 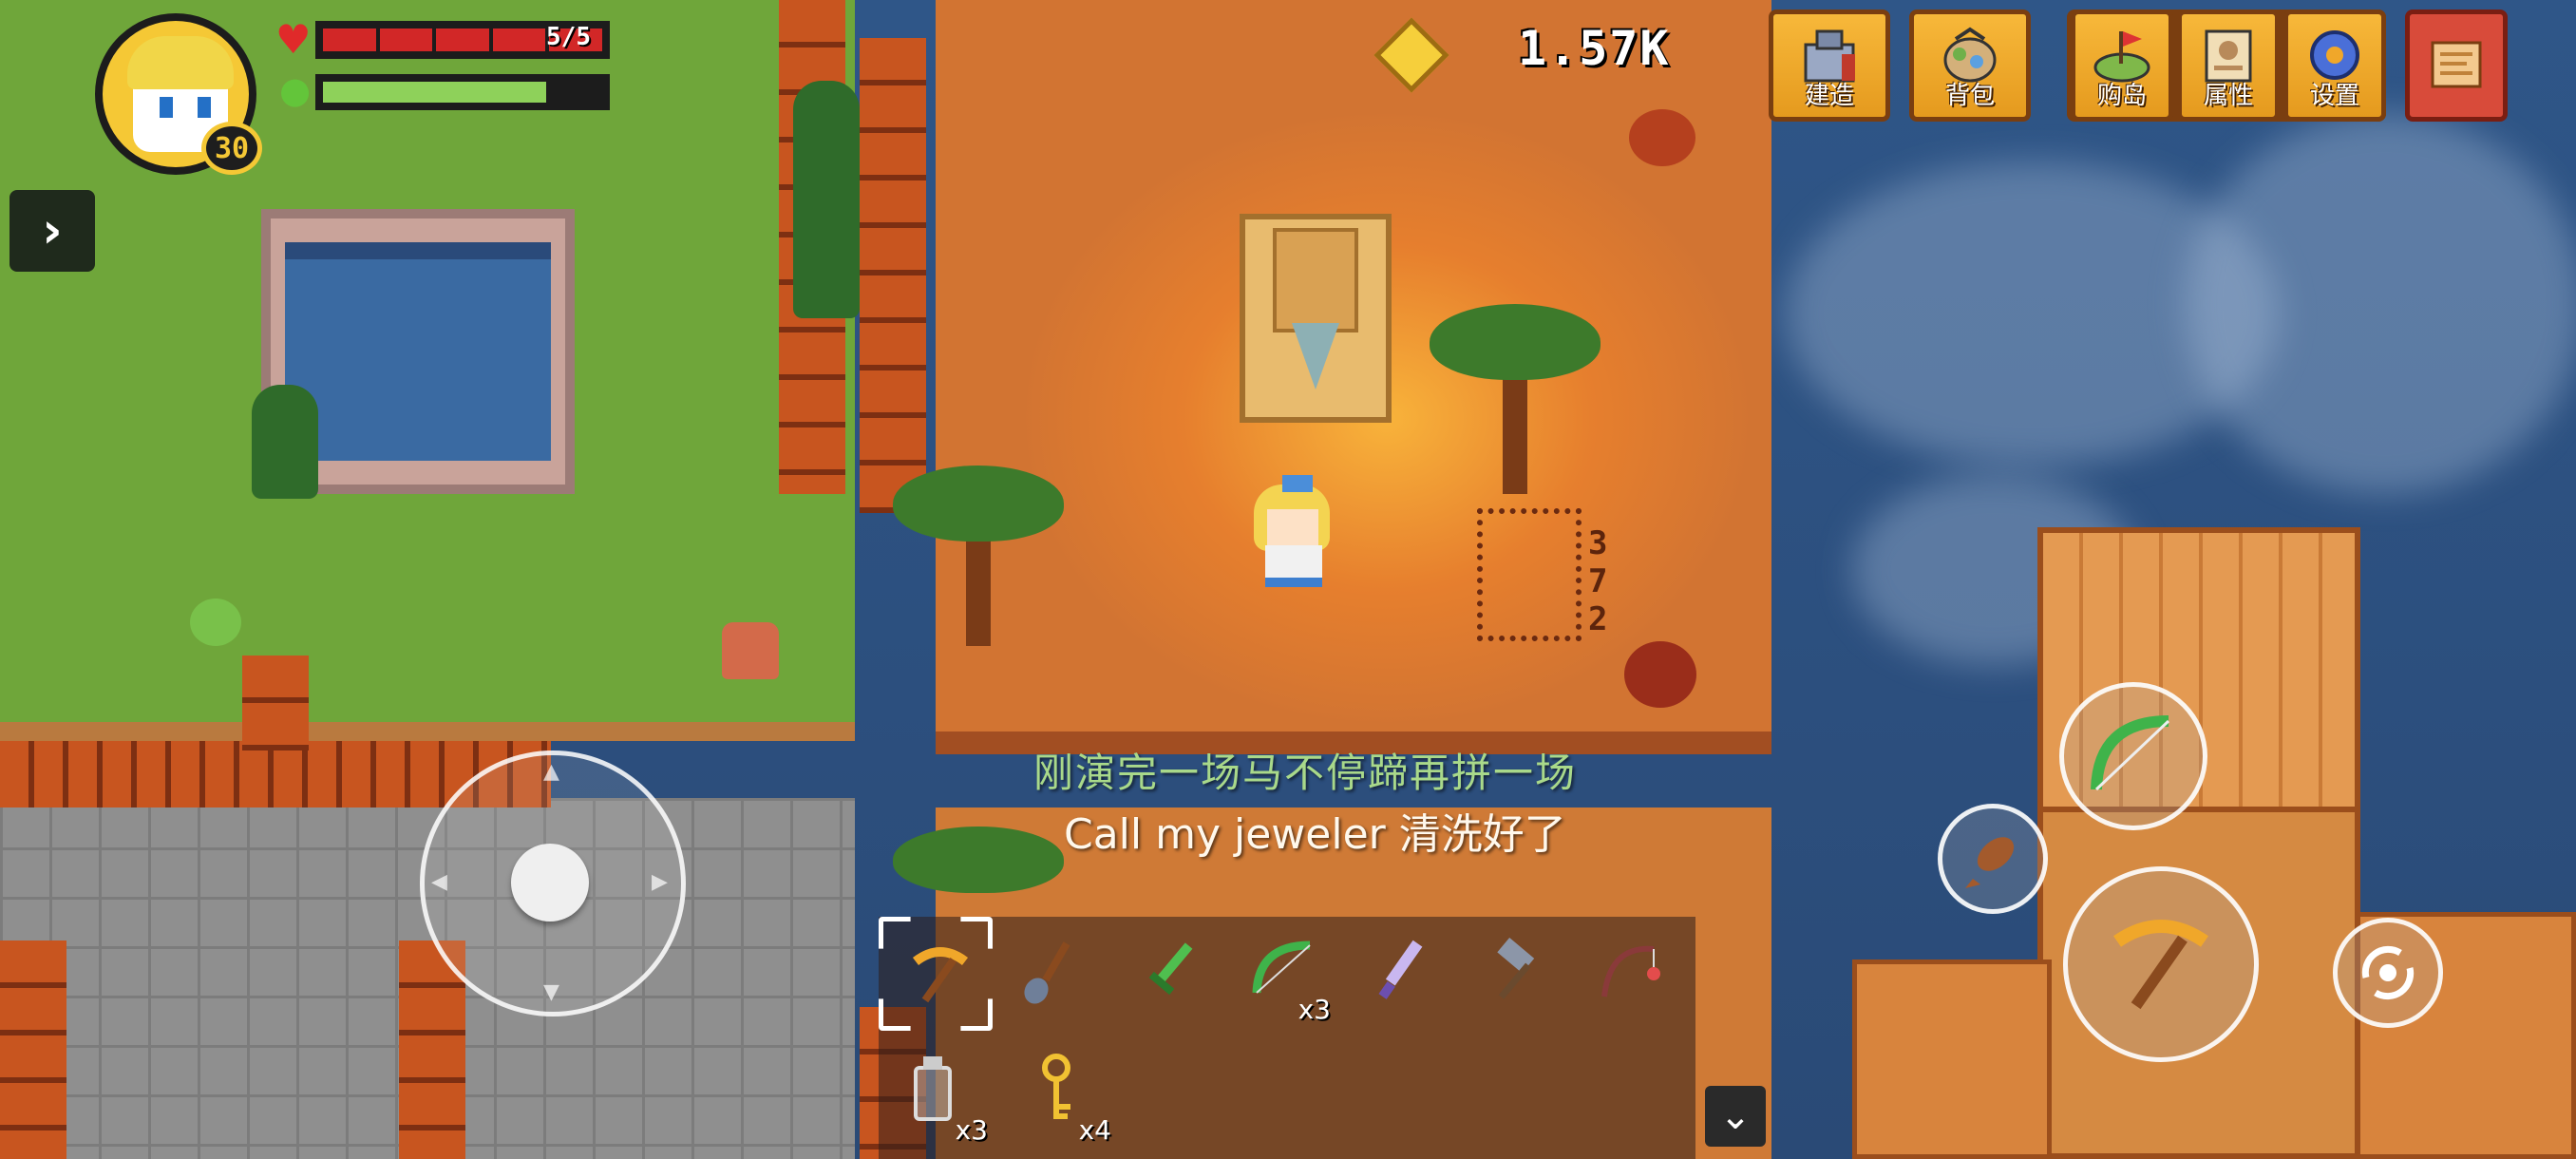 What do you see at coordinates (1094, 1130) in the screenshot?
I see `slot-count: x4` at bounding box center [1094, 1130].